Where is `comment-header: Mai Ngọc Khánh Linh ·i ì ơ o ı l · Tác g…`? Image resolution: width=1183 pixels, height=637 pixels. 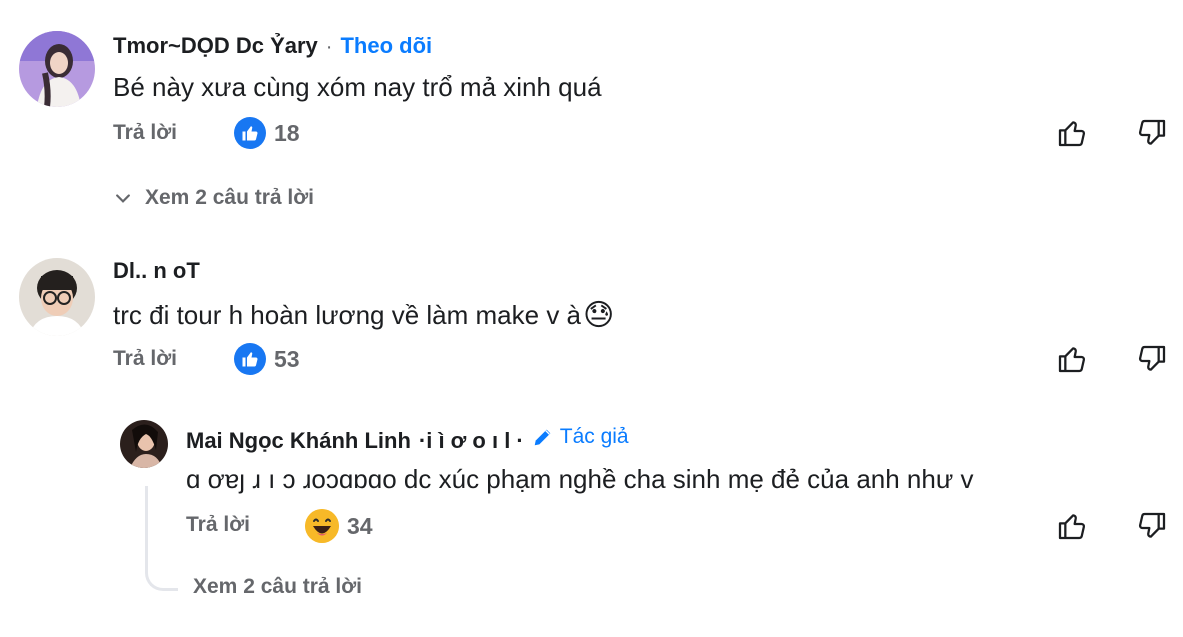 comment-header: Mai Ngọc Khánh Linh ·i ì ơ o ı l · Tác g… is located at coordinates (407, 439).